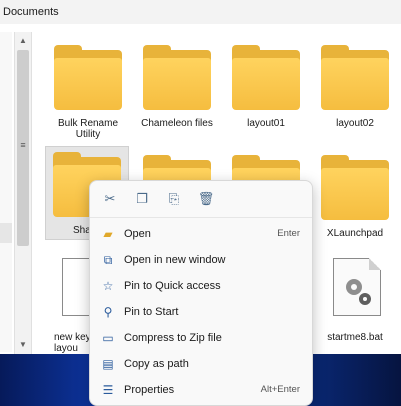  What do you see at coordinates (201, 234) in the screenshot?
I see `menu-item-open: ▰ Open Enter` at bounding box center [201, 234].